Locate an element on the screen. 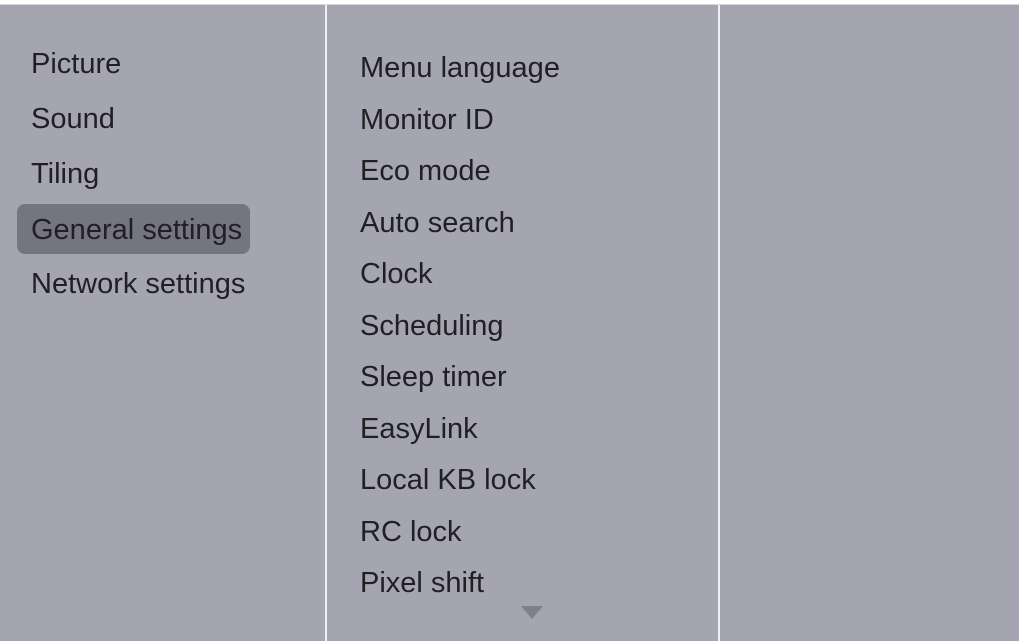 The height and width of the screenshot is (641, 1019). menu-item-label: Picture is located at coordinates (76, 64).